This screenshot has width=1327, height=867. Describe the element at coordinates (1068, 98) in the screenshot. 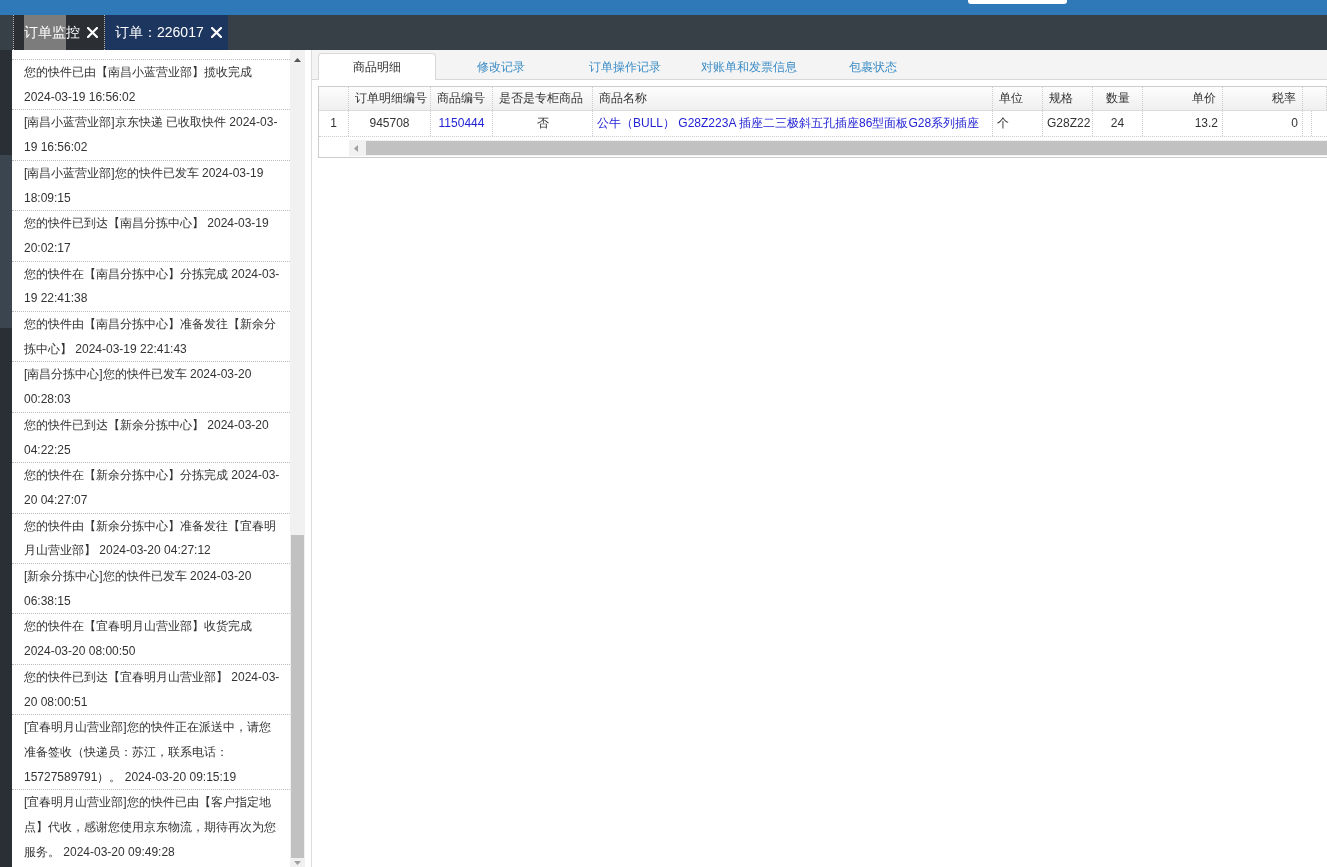

I see `column-header: 规格` at that location.